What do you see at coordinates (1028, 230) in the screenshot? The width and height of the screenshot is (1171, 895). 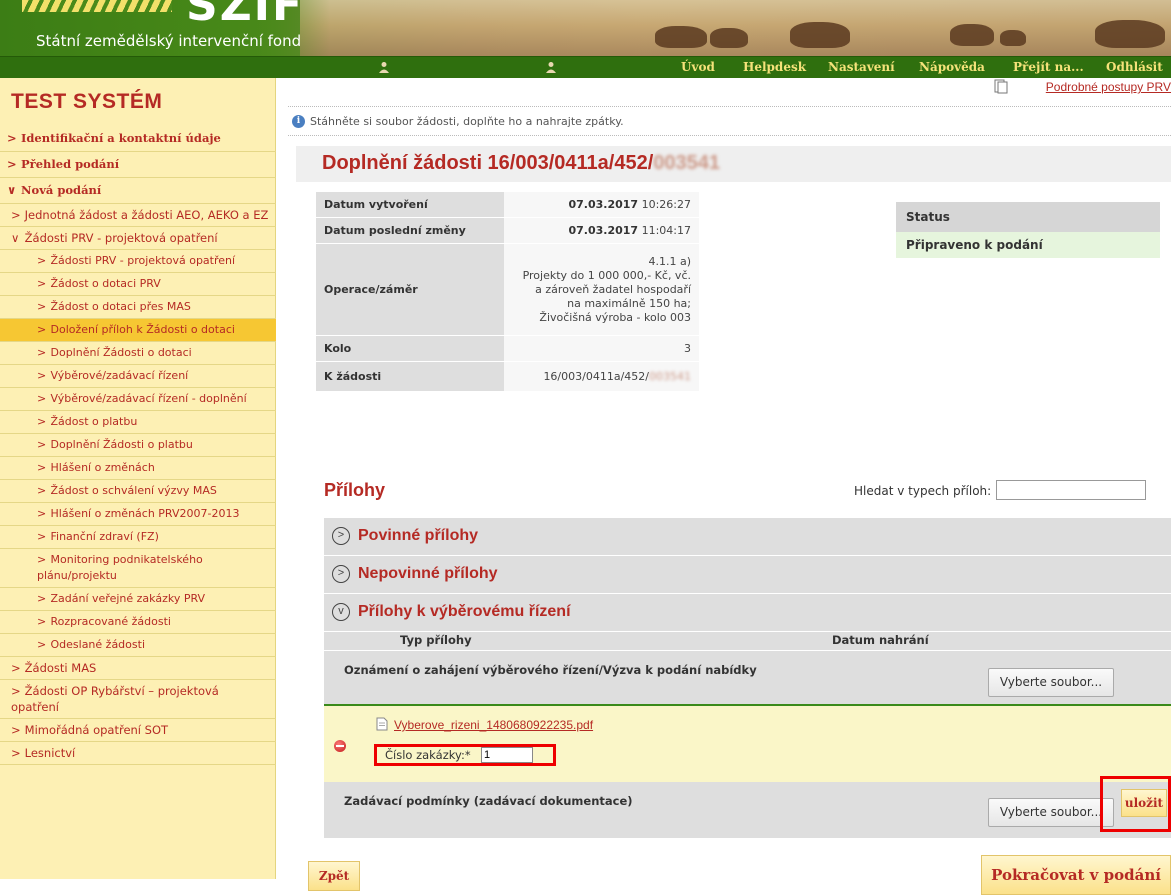 I see `status-box: Status Připraveno k podání` at bounding box center [1028, 230].